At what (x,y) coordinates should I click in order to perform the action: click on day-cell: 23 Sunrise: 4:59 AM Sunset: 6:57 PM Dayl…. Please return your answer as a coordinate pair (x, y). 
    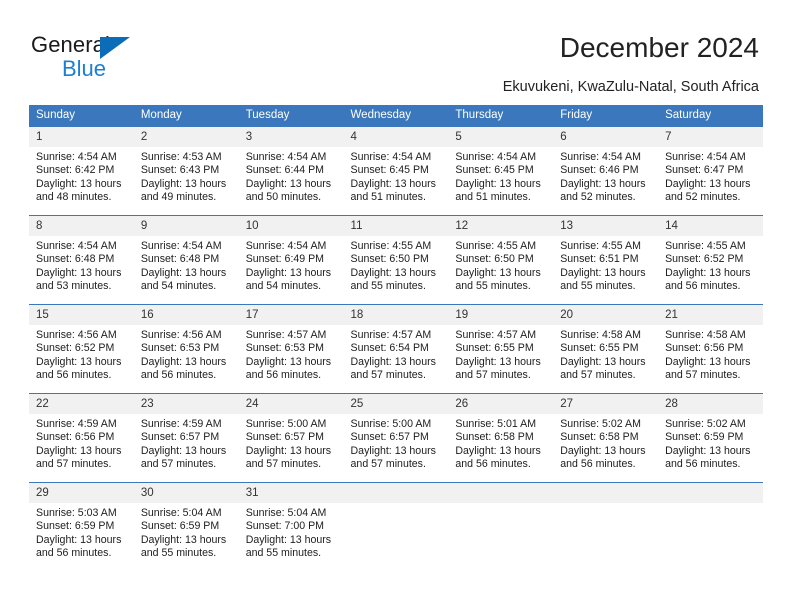
    Looking at the image, I should click on (186, 438).